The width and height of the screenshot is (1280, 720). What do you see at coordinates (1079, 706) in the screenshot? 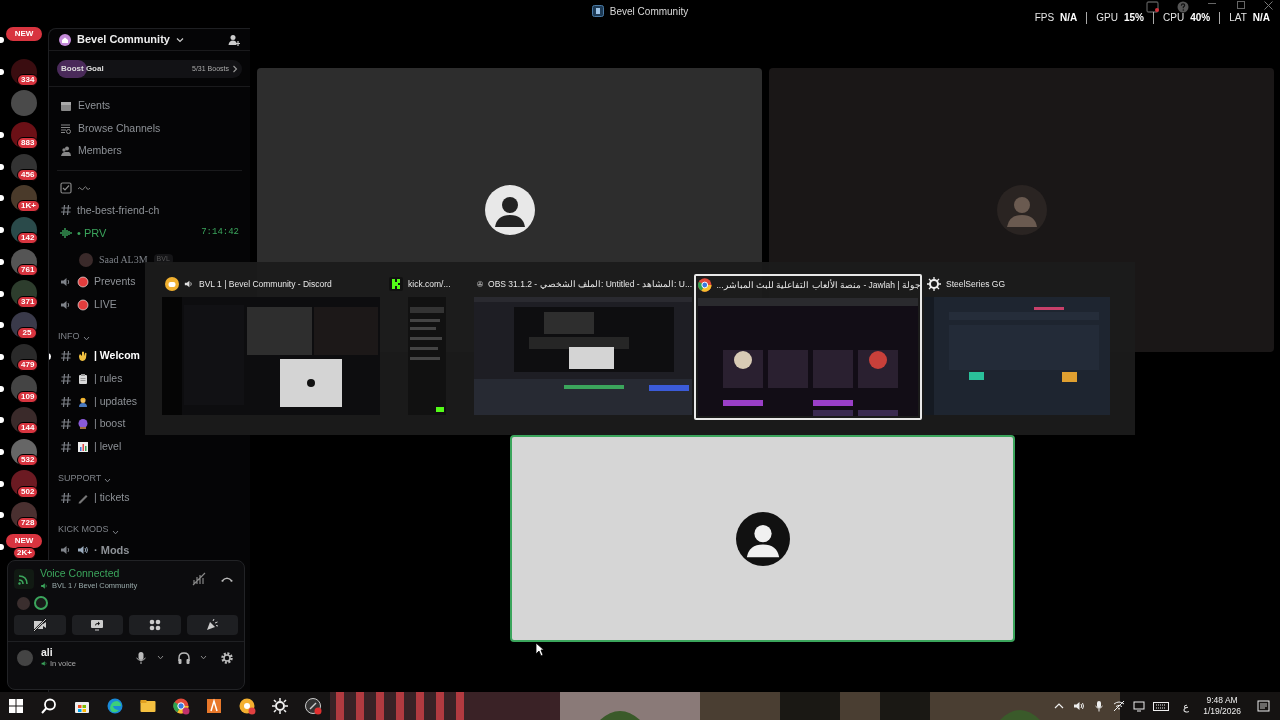
I see `volume-icon` at bounding box center [1079, 706].